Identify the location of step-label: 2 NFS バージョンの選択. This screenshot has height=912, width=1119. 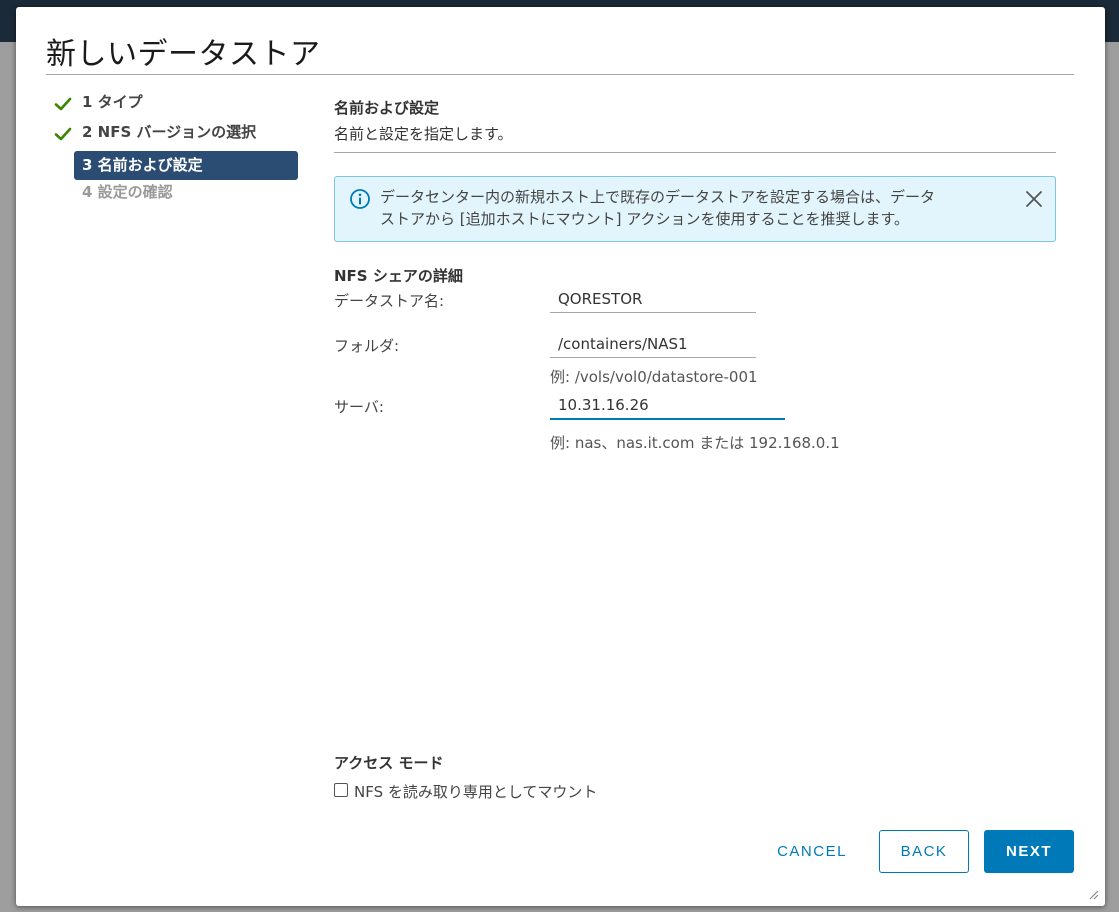
(169, 132).